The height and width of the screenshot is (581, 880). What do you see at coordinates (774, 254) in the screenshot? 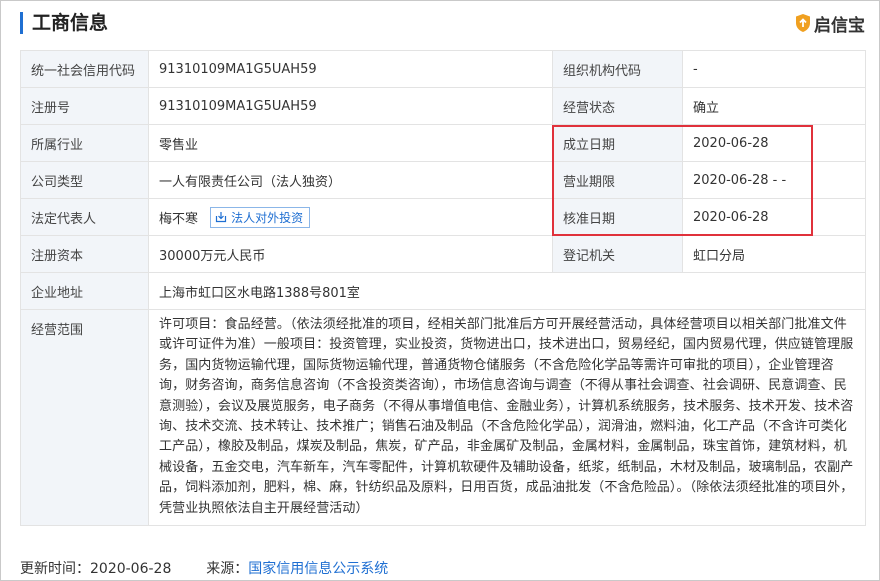
I see `authority-value: 虹口分局` at bounding box center [774, 254].